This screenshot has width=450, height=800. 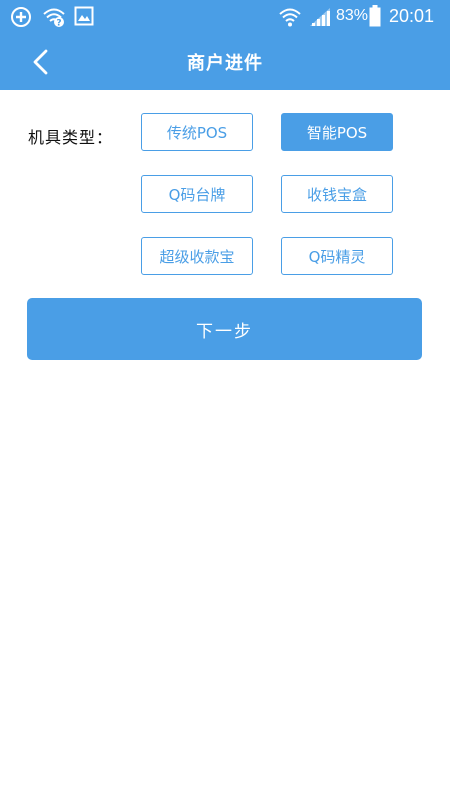 I want to click on page-title: 商户进件, so click(x=225, y=63).